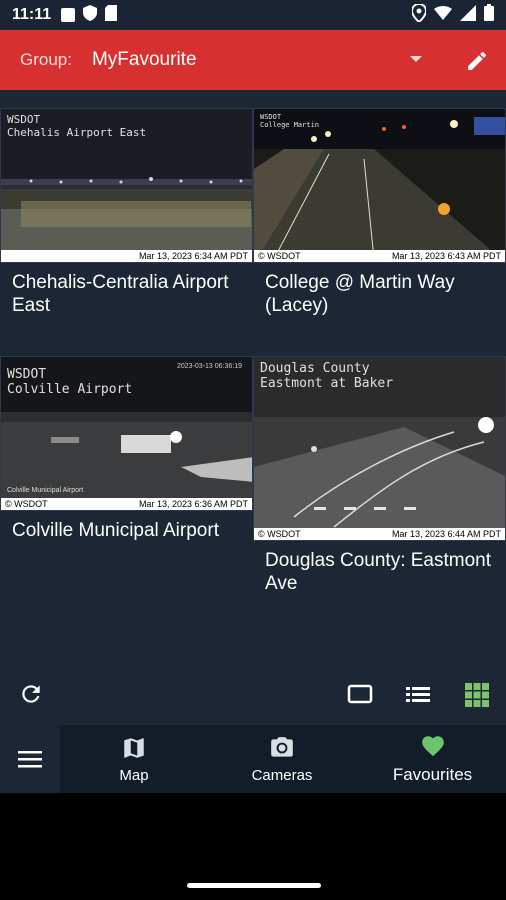 This screenshot has height=900, width=506. I want to click on camera-caption: WSDOT Colville Airport, so click(70, 382).